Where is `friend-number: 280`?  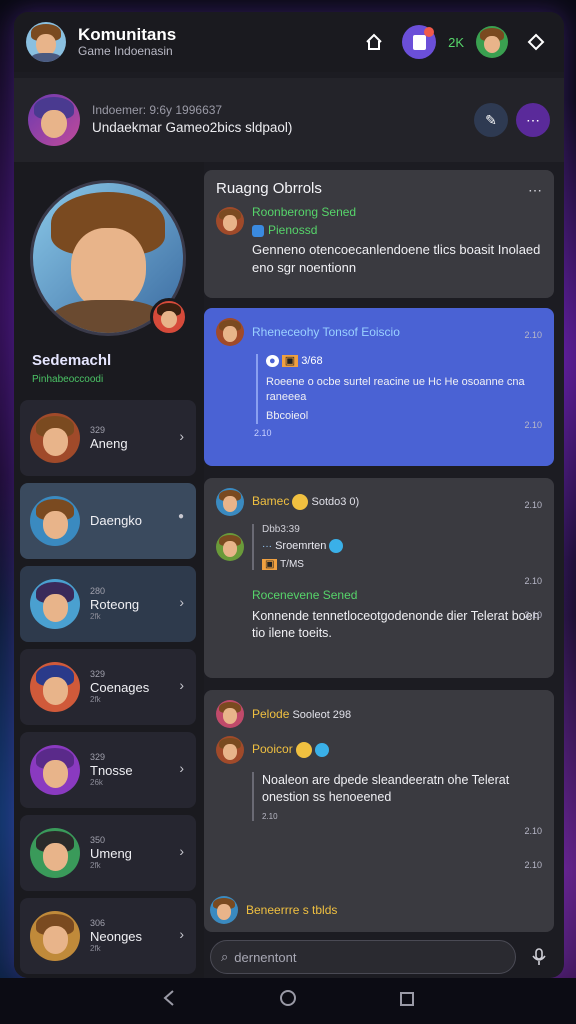 friend-number: 280 is located at coordinates (98, 591).